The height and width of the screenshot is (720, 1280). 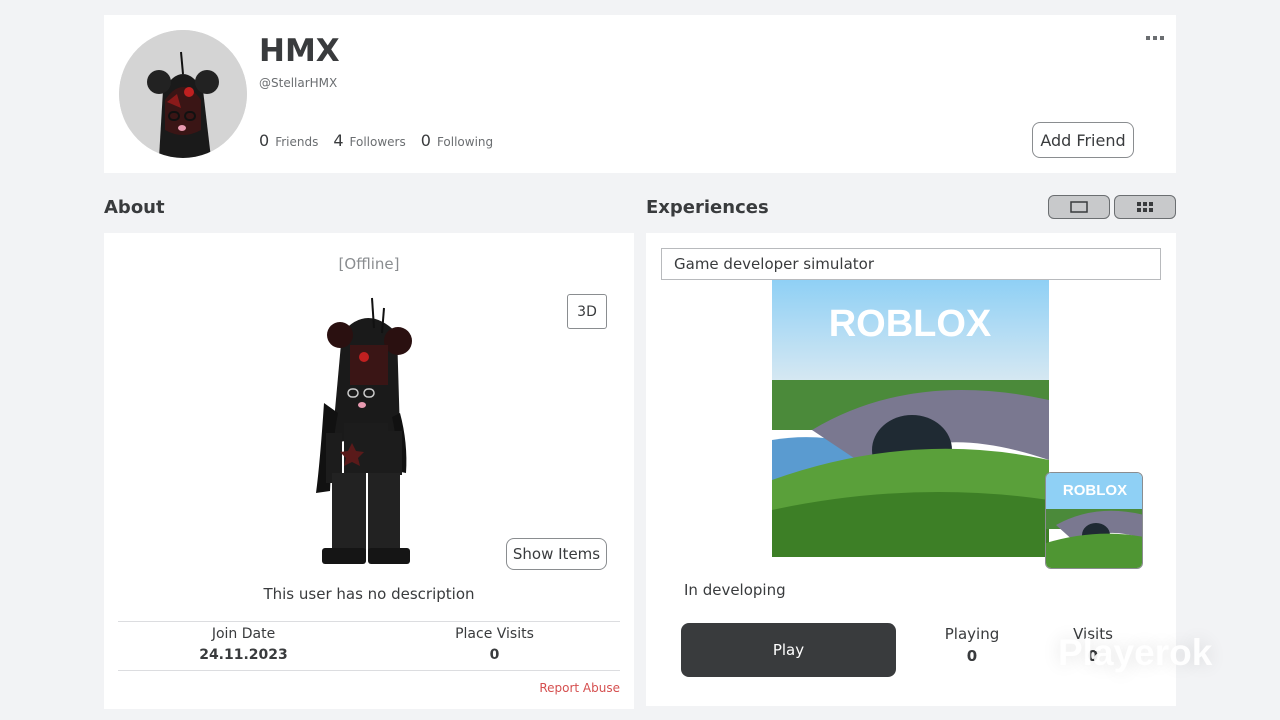 What do you see at coordinates (788, 650) in the screenshot?
I see `play-button: Play` at bounding box center [788, 650].